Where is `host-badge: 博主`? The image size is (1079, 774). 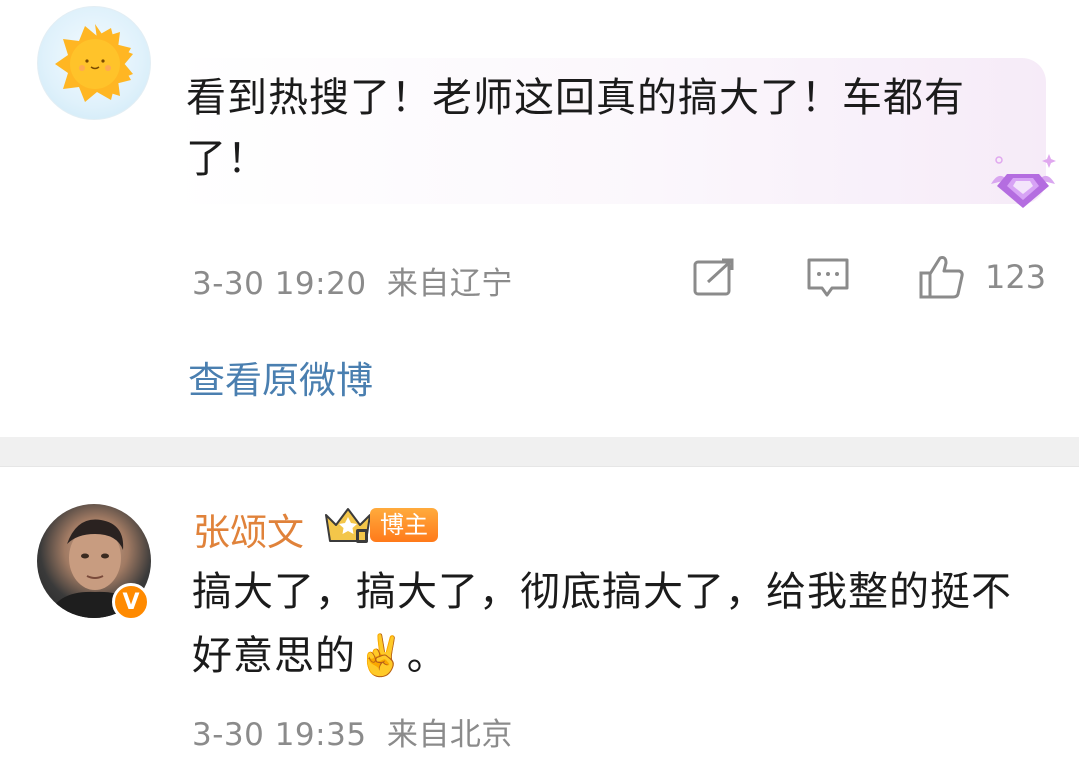 host-badge: 博主 is located at coordinates (404, 525).